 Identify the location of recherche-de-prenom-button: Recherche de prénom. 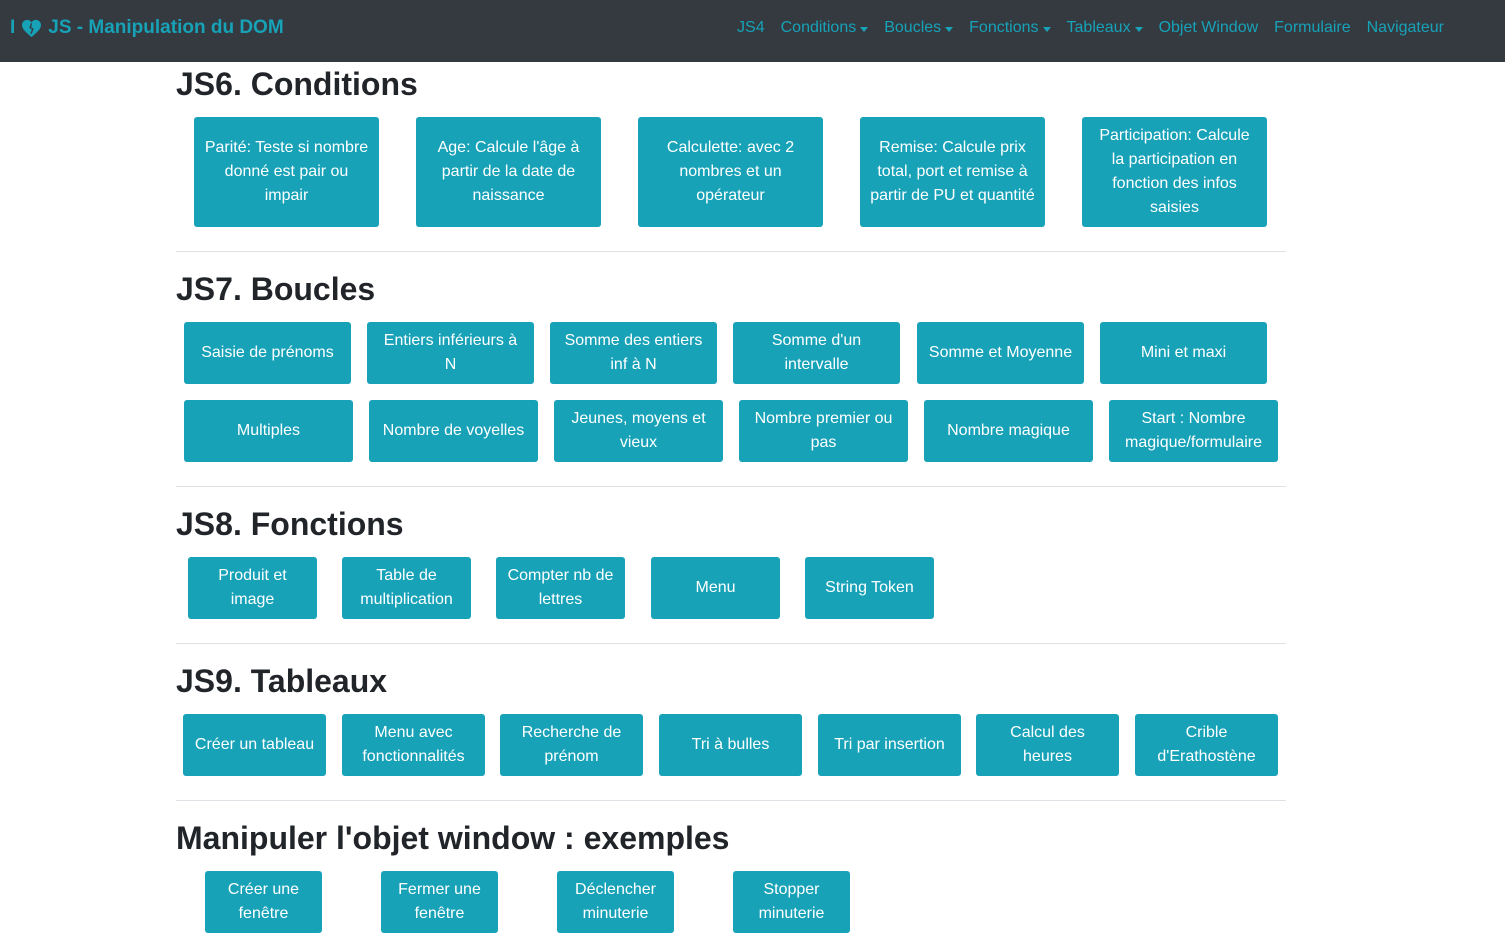
(571, 745).